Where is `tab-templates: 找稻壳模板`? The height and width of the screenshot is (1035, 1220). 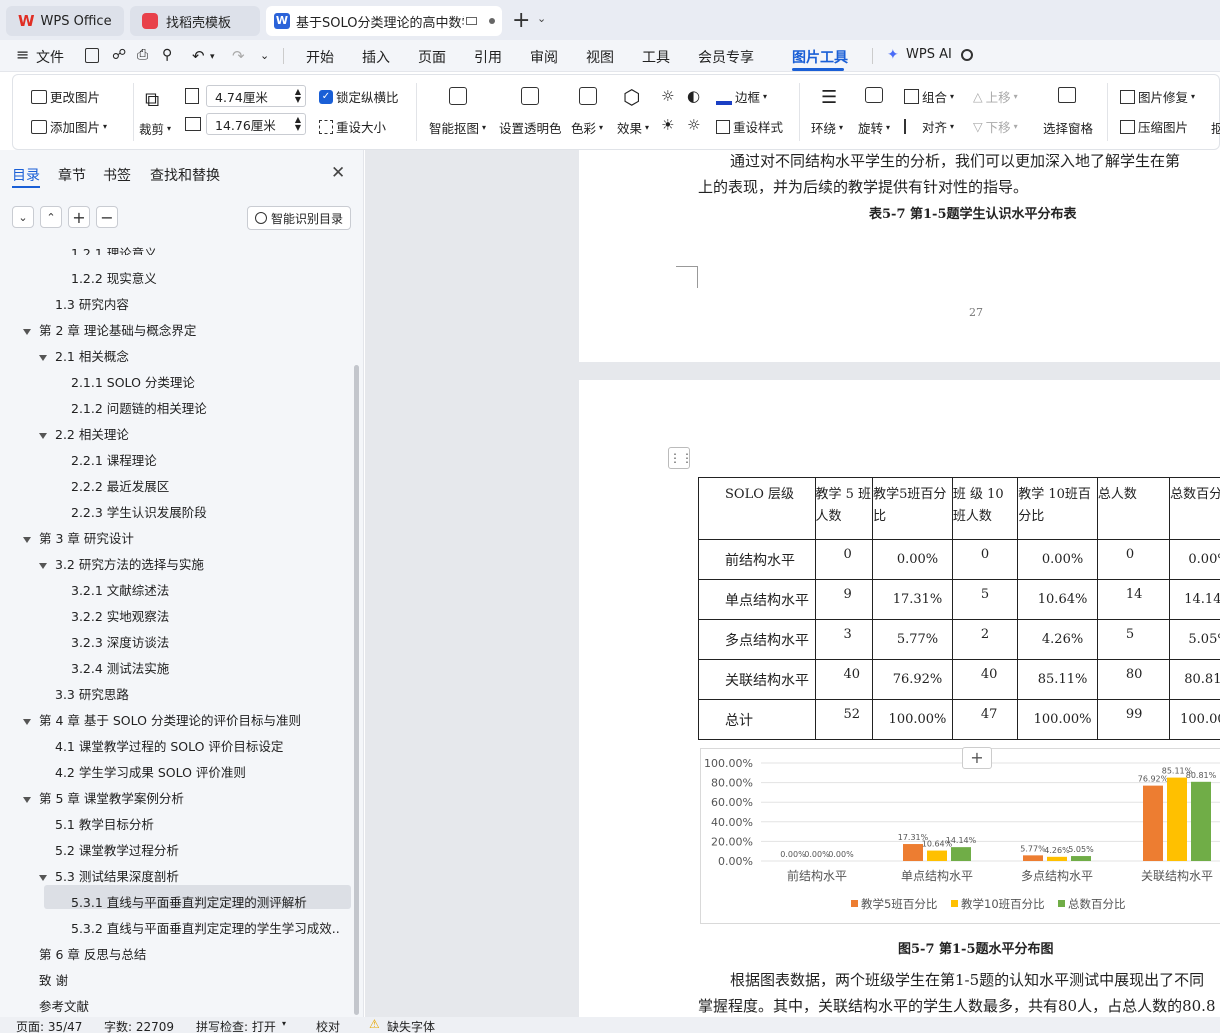
tab-templates: 找稻壳模板 is located at coordinates (195, 21).